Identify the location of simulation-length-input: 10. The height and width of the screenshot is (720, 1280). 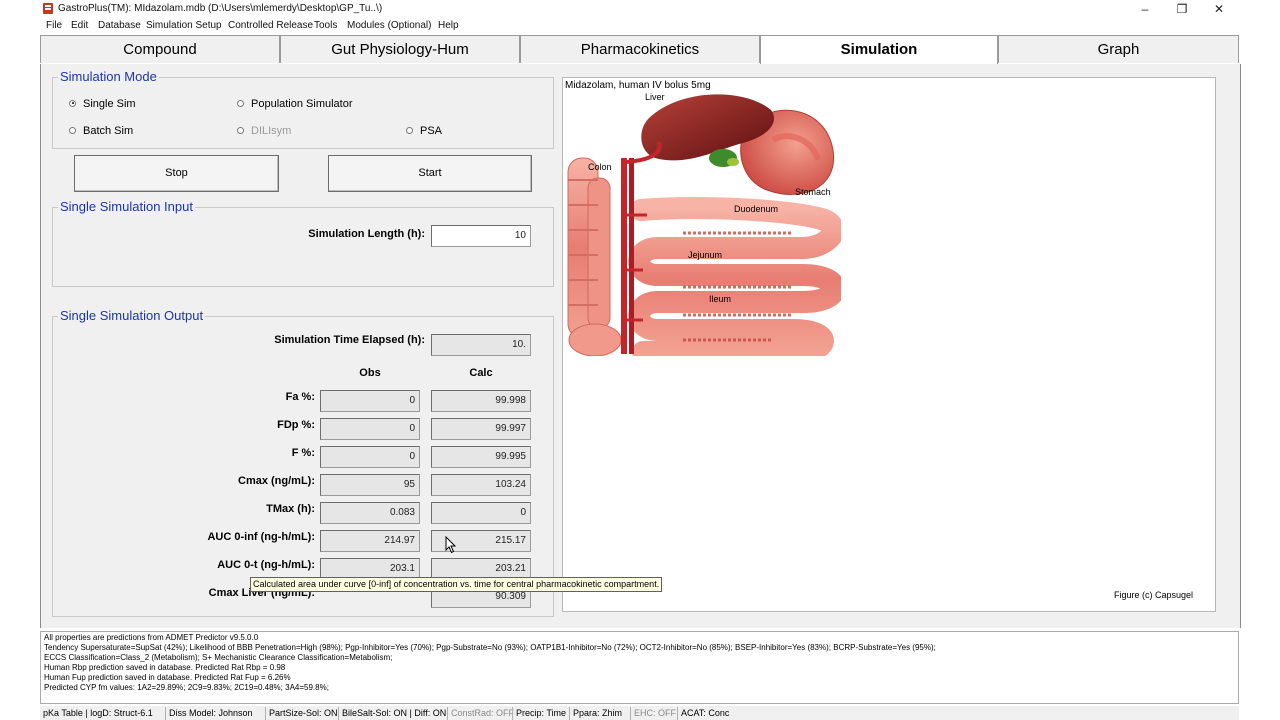
(481, 236).